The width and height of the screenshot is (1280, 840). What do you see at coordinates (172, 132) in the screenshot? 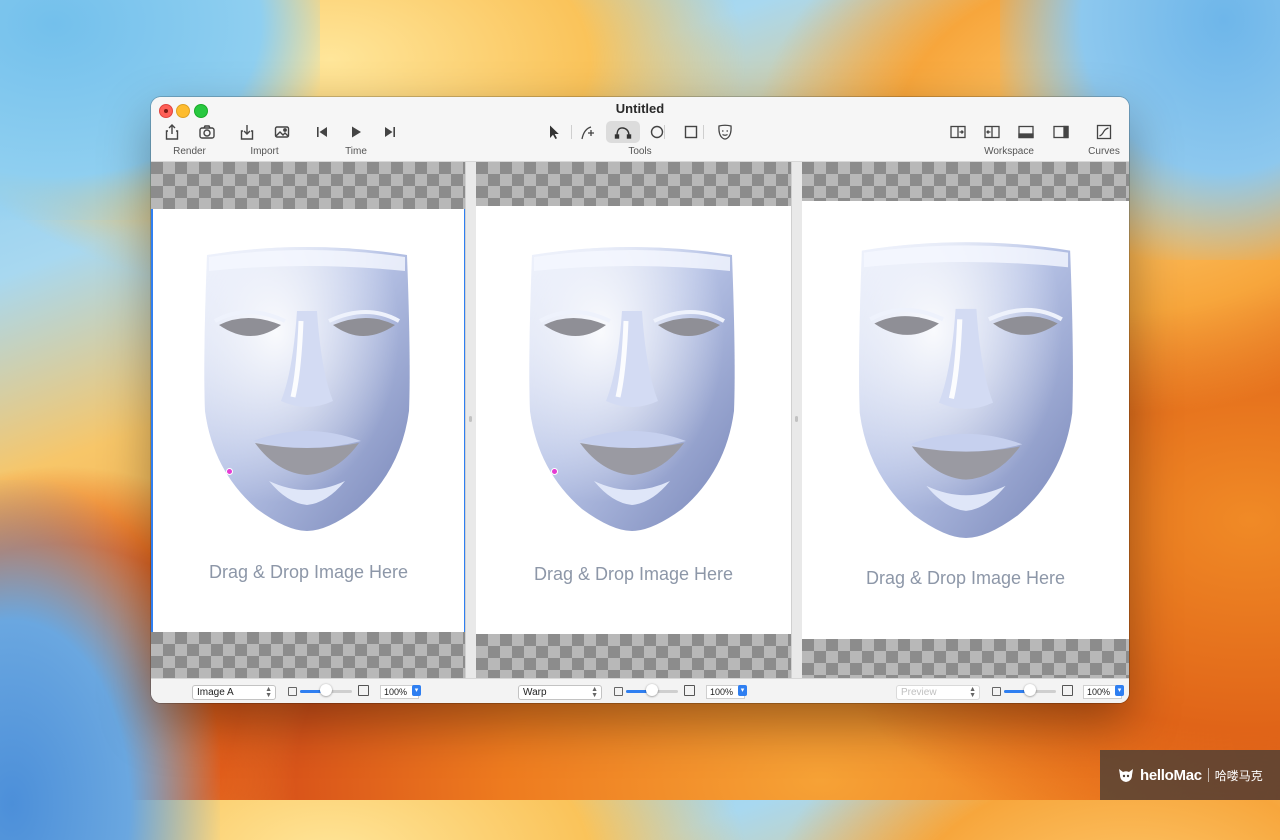
I see `share-icon` at bounding box center [172, 132].